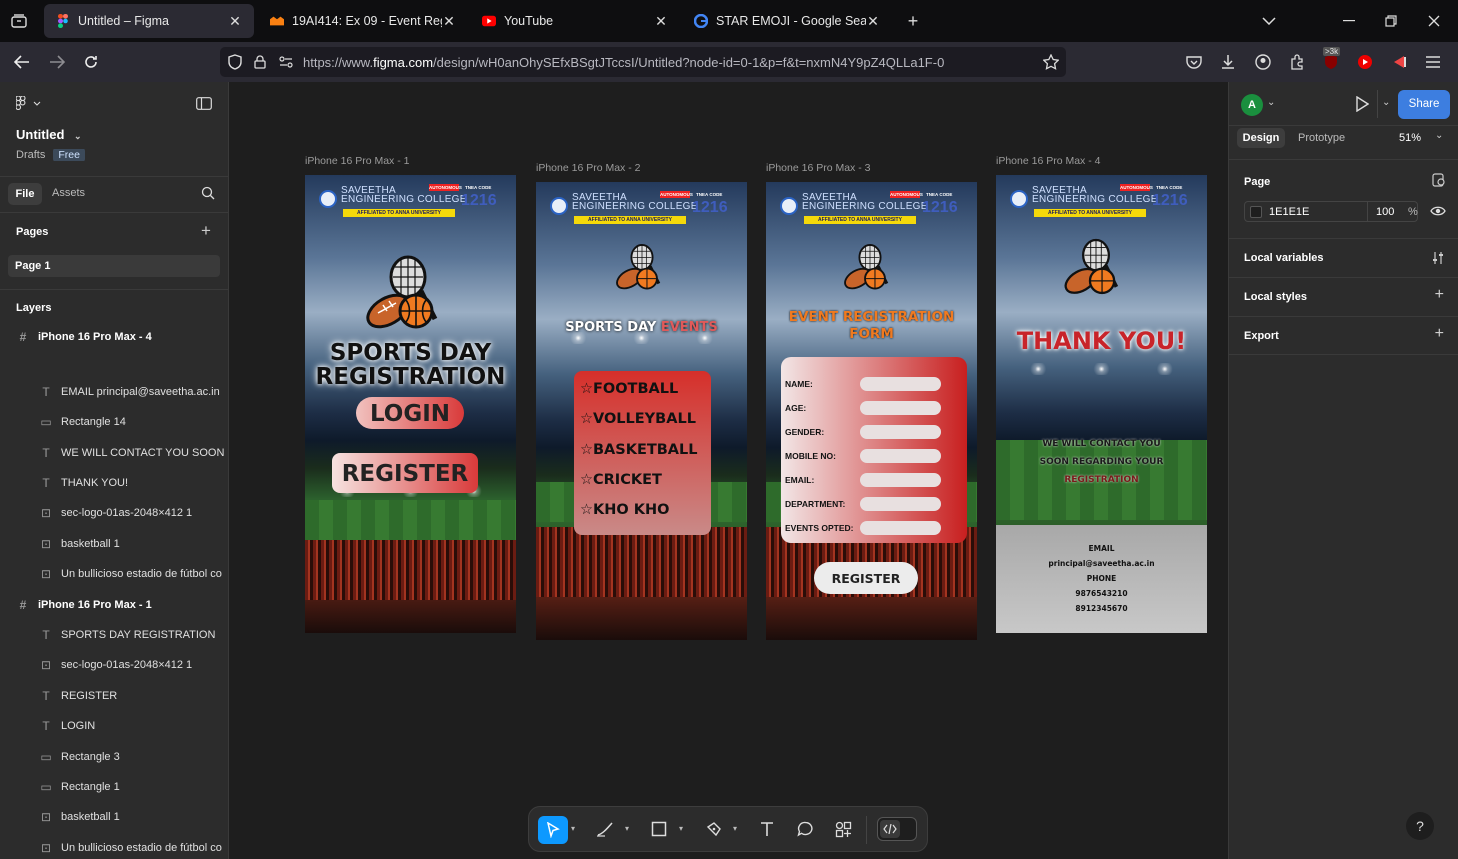  I want to click on user-avatar: A, so click(1252, 105).